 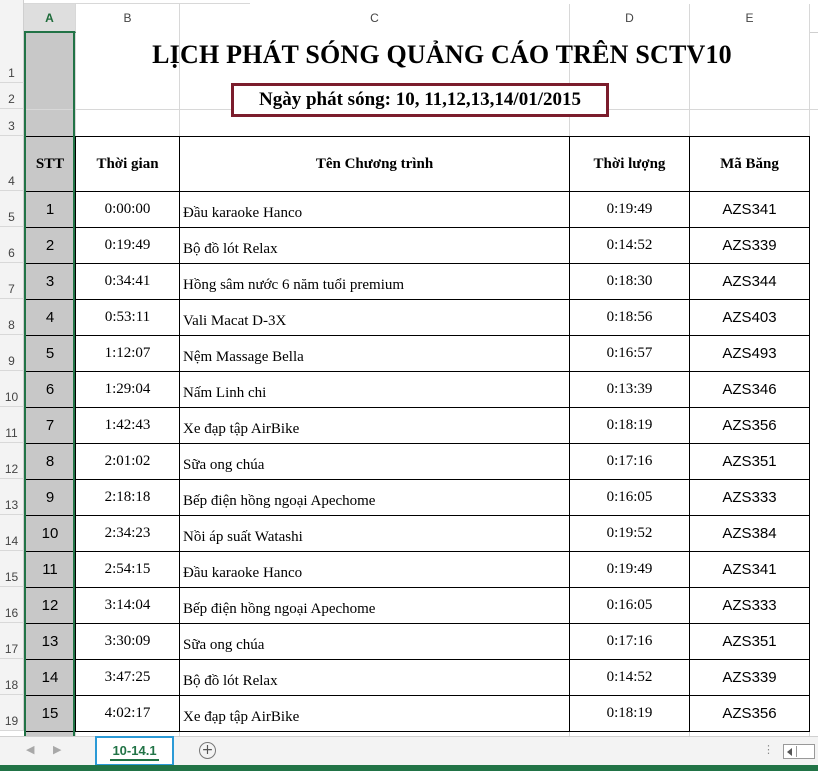 What do you see at coordinates (374, 389) in the screenshot?
I see `cell-program: Nấm Linh chi` at bounding box center [374, 389].